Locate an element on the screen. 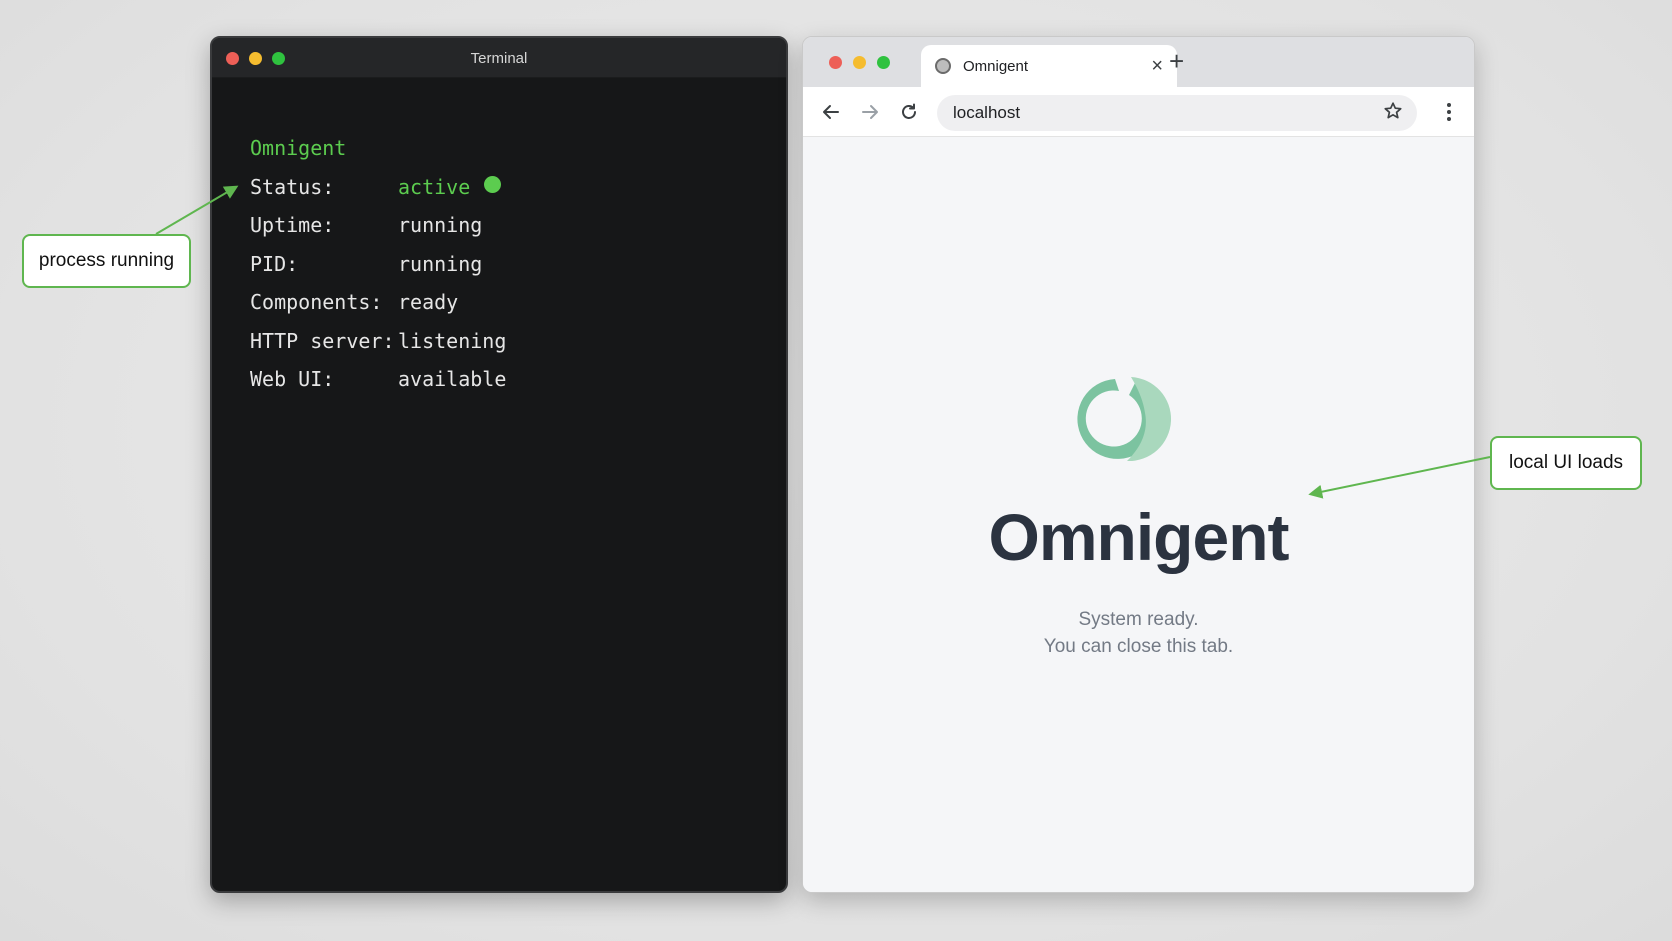  terminal-app-name: Omnigent is located at coordinates (298, 148).